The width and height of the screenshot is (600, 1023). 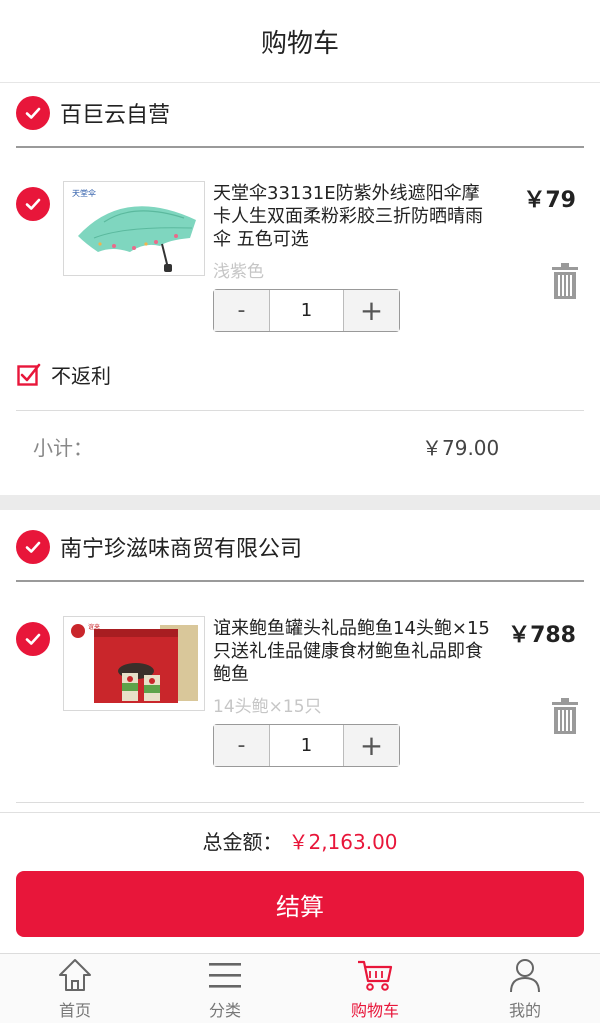 I want to click on checkbox-checked-icon, so click(x=29, y=375).